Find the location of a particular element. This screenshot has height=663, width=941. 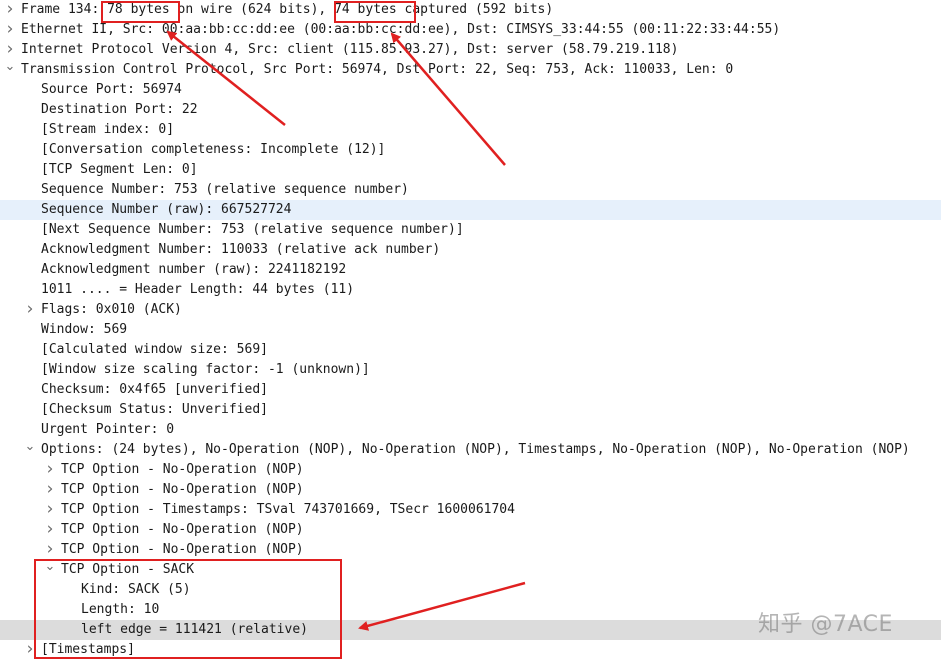

tree-row: 1011 .... = Header Length: 44 bytes (11) is located at coordinates (470, 290).